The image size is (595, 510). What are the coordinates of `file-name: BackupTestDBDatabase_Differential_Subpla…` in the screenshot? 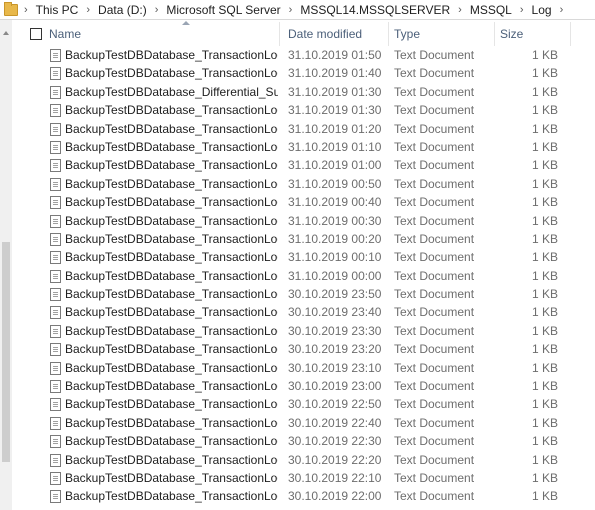 It's located at (171, 91).